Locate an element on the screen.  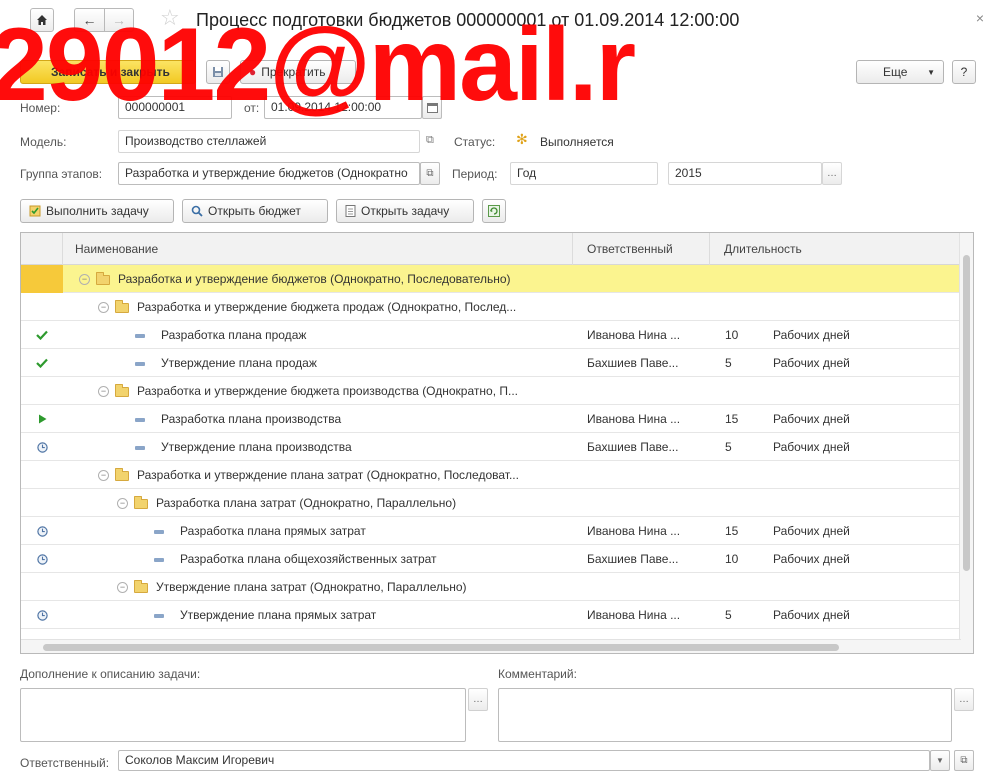
responsible-column-header: Ответственный is located at coordinates (641, 249).